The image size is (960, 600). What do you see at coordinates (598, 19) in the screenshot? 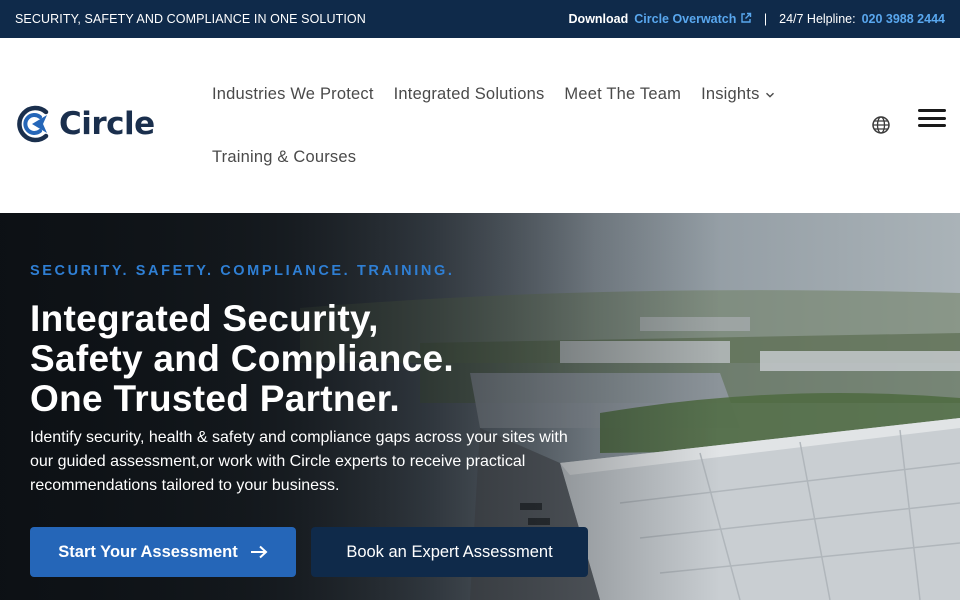
I see `download-label: Download` at bounding box center [598, 19].